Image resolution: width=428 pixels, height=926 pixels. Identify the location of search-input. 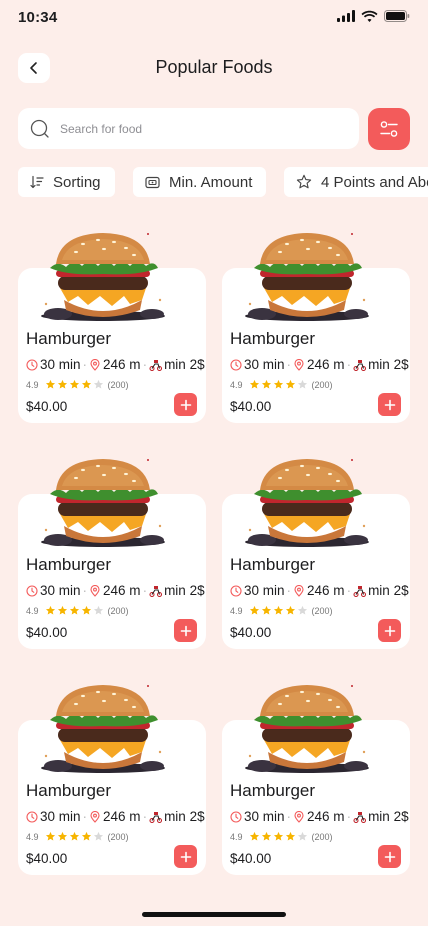
(190, 128).